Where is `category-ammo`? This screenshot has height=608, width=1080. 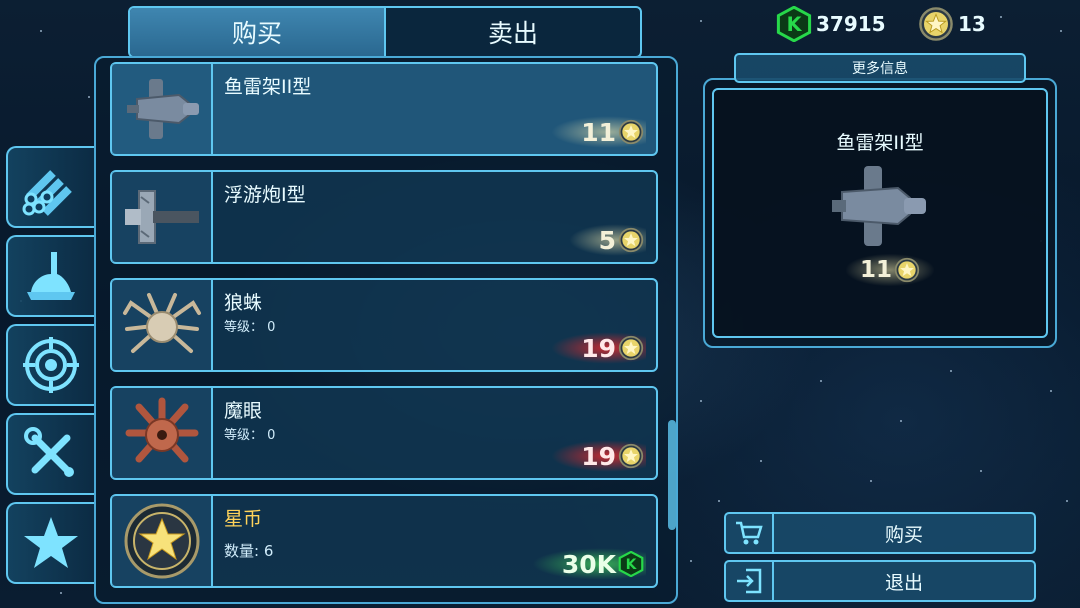 category-ammo is located at coordinates (50, 187).